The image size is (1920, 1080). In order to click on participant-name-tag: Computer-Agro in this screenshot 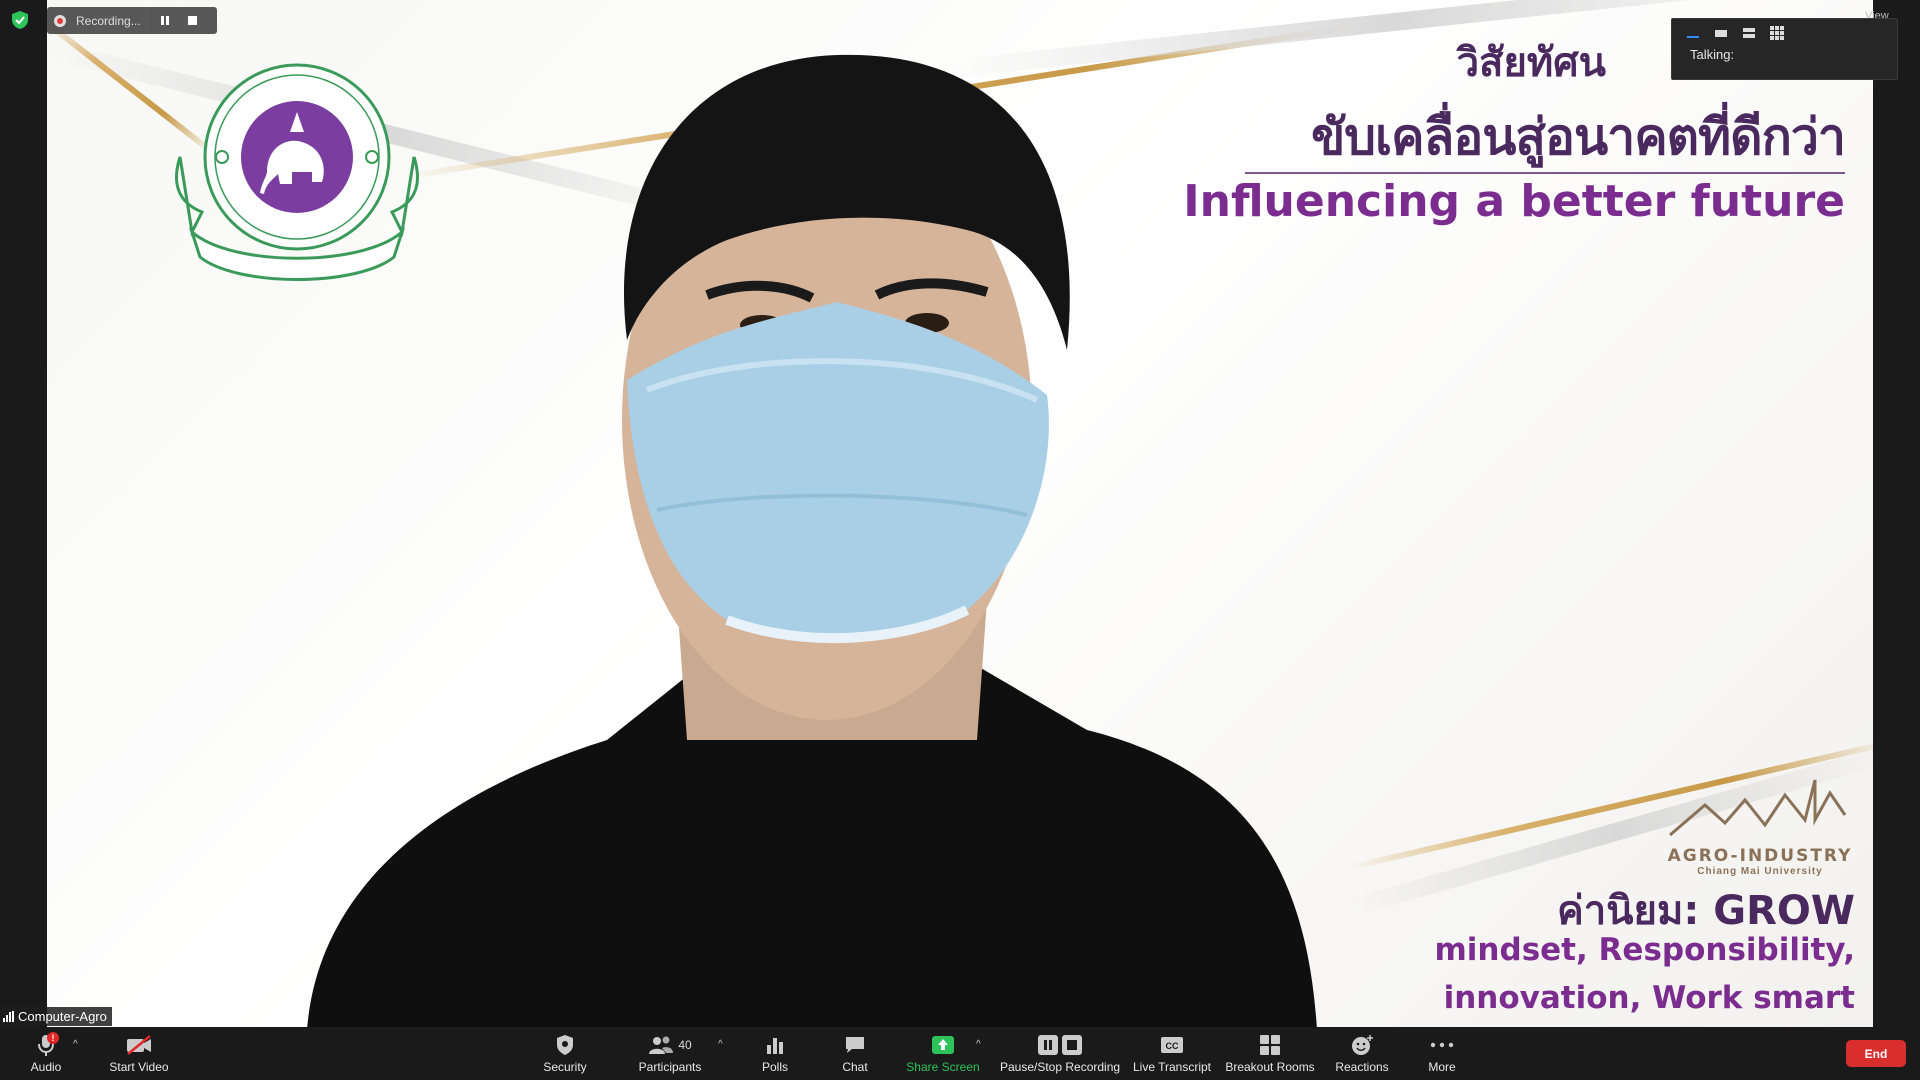, I will do `click(56, 1016)`.